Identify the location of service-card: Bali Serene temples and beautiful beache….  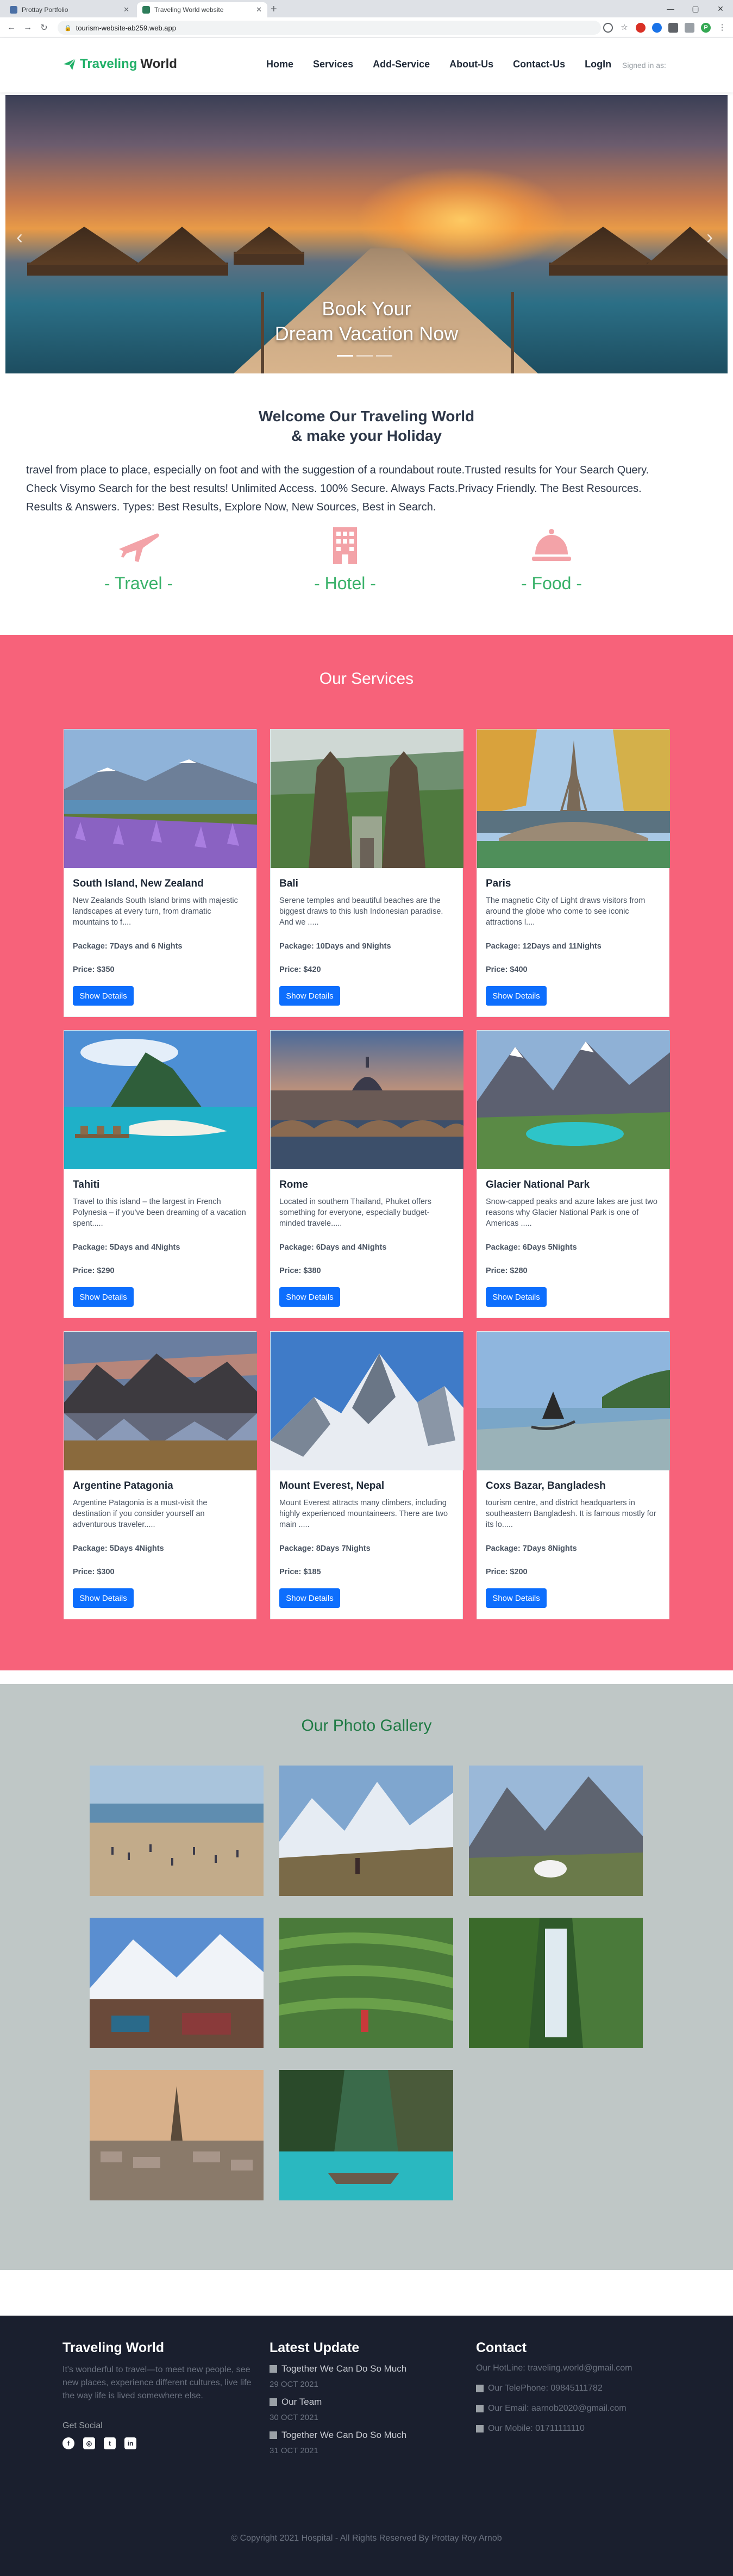
(366, 873).